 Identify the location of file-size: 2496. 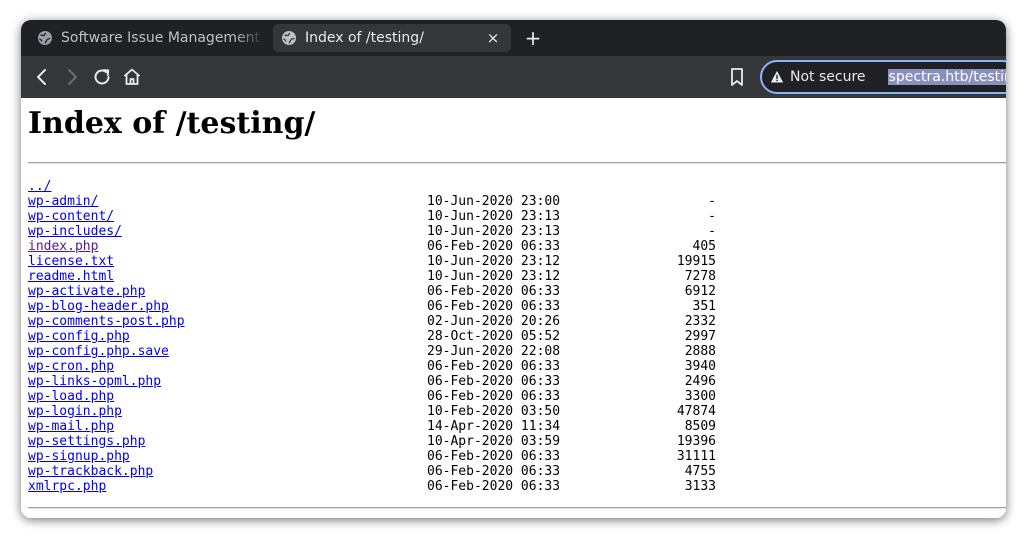
(700, 381).